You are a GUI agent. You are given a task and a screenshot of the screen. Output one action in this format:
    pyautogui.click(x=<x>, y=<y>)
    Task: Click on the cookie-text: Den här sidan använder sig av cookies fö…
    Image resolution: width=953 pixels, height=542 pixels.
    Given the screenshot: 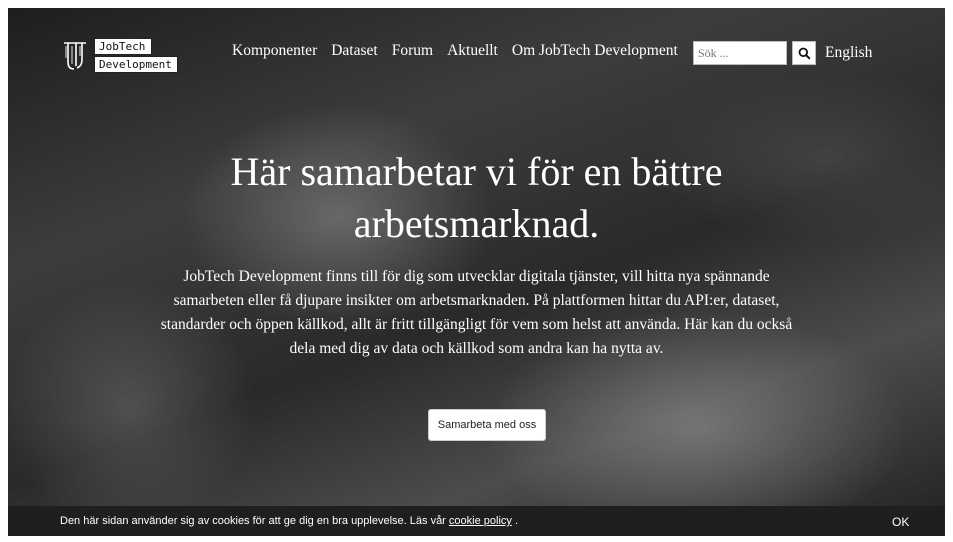 What is the action you would take?
    pyautogui.click(x=254, y=521)
    